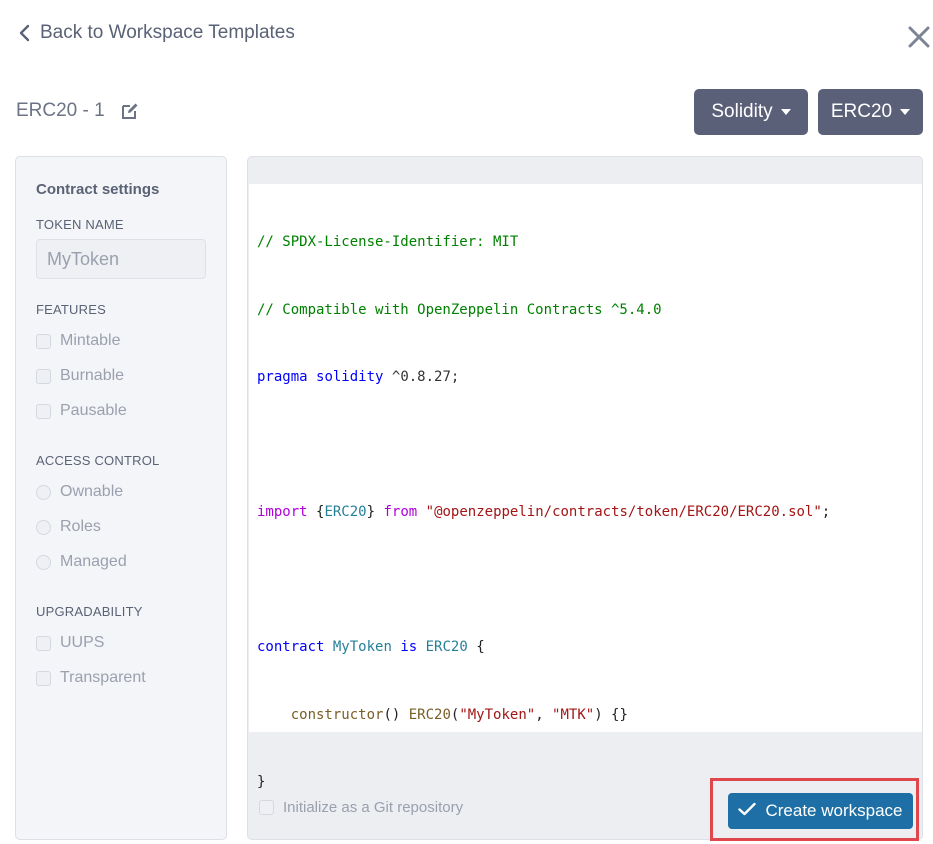 This screenshot has width=933, height=844. Describe the element at coordinates (89, 611) in the screenshot. I see `upgradability-label: UPGRADABILITY` at that location.